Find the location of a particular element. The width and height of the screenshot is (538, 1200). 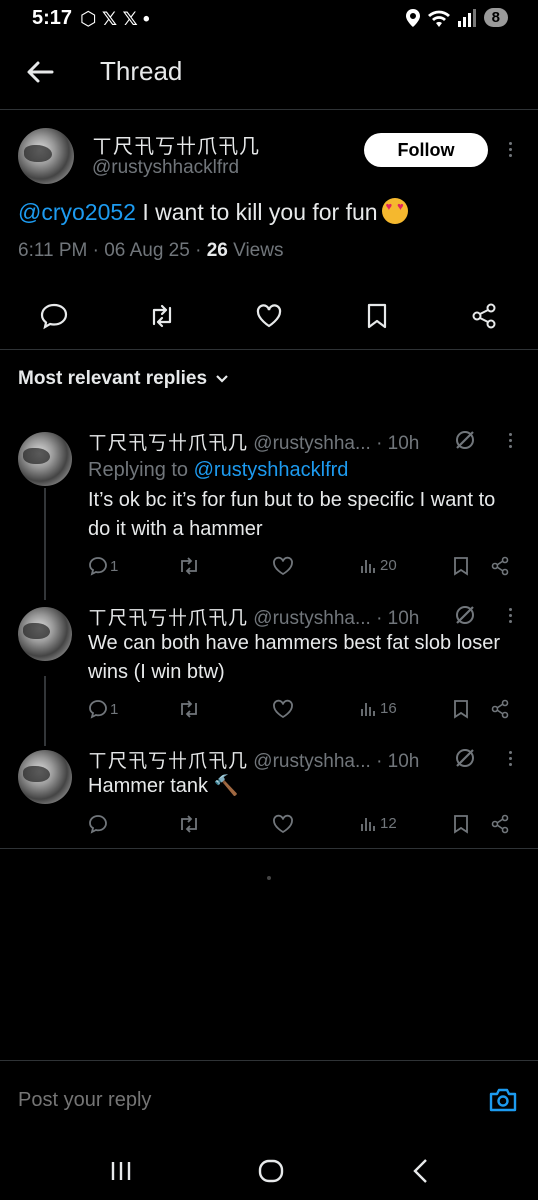

back-arrow-icon is located at coordinates (40, 72).